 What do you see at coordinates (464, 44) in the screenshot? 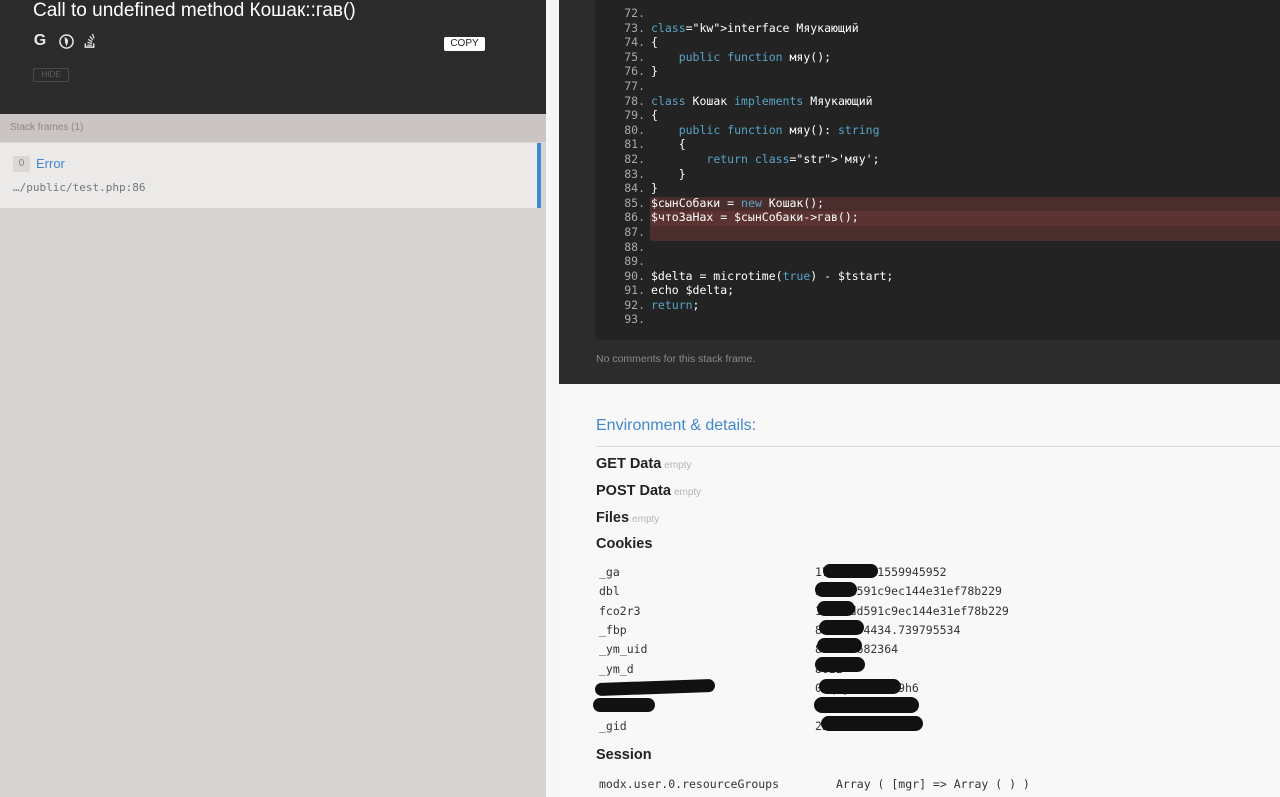
I see `copy-button: COPY` at bounding box center [464, 44].